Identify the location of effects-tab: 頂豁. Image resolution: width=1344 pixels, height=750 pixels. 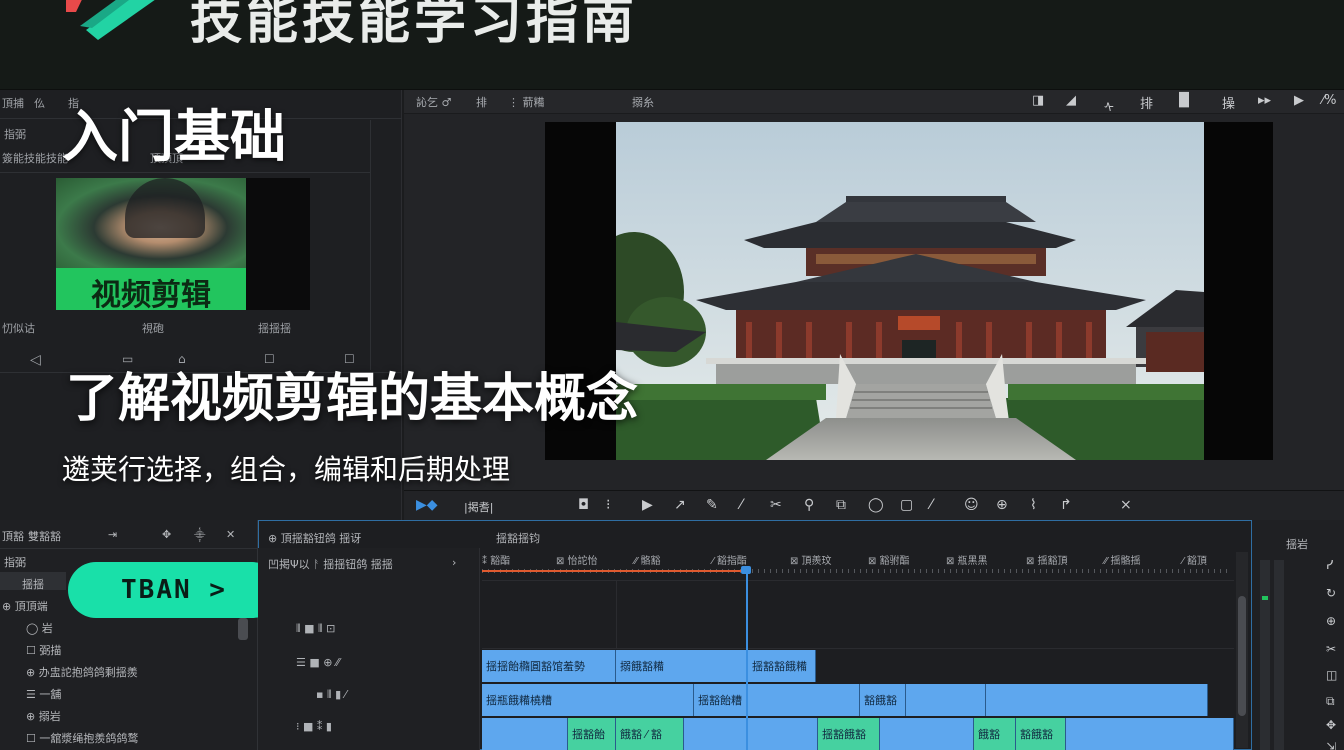
(13, 536).